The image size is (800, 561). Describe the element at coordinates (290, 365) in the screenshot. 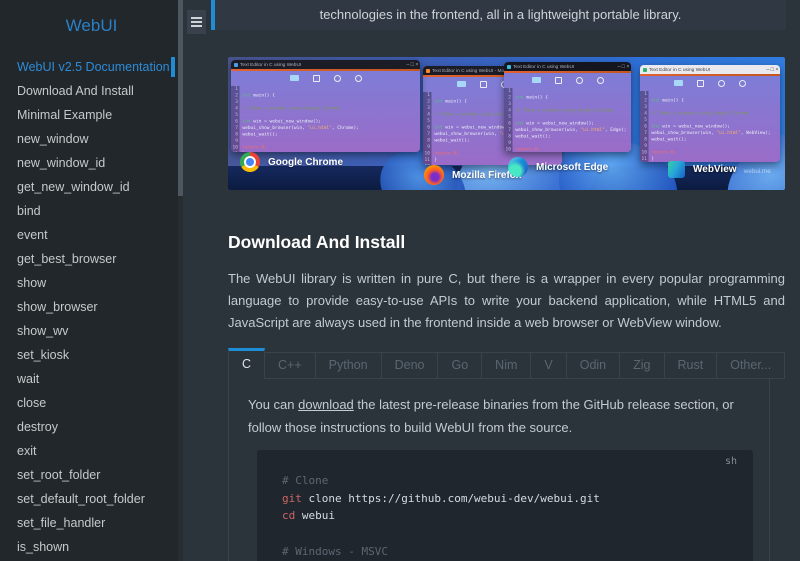

I see `tab-c: C++` at that location.